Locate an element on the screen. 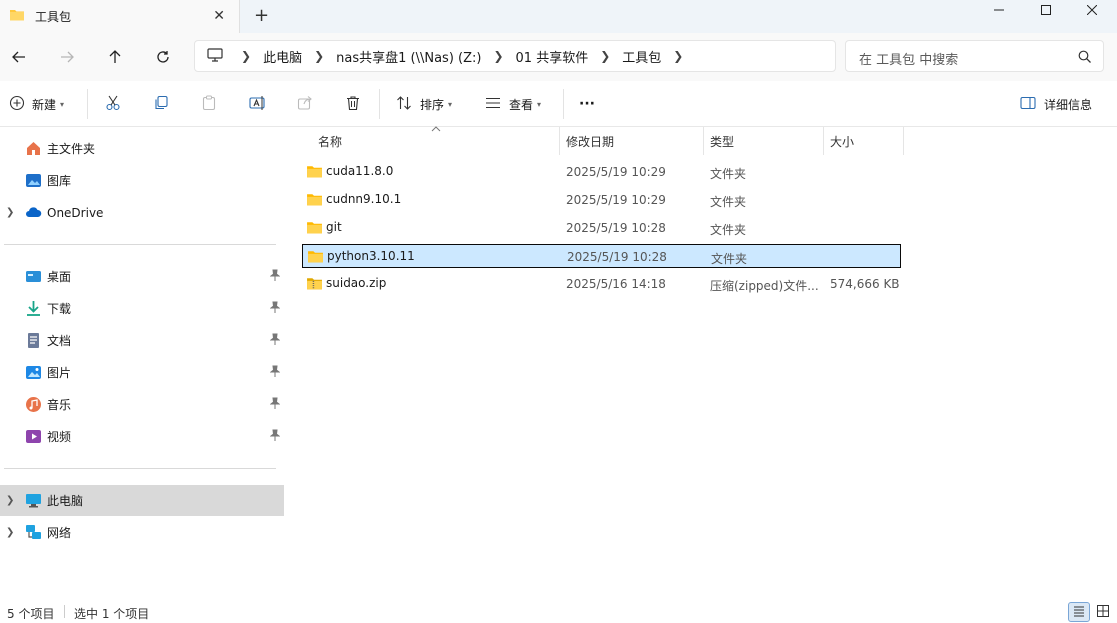  sidebar-divider is located at coordinates (140, 244).